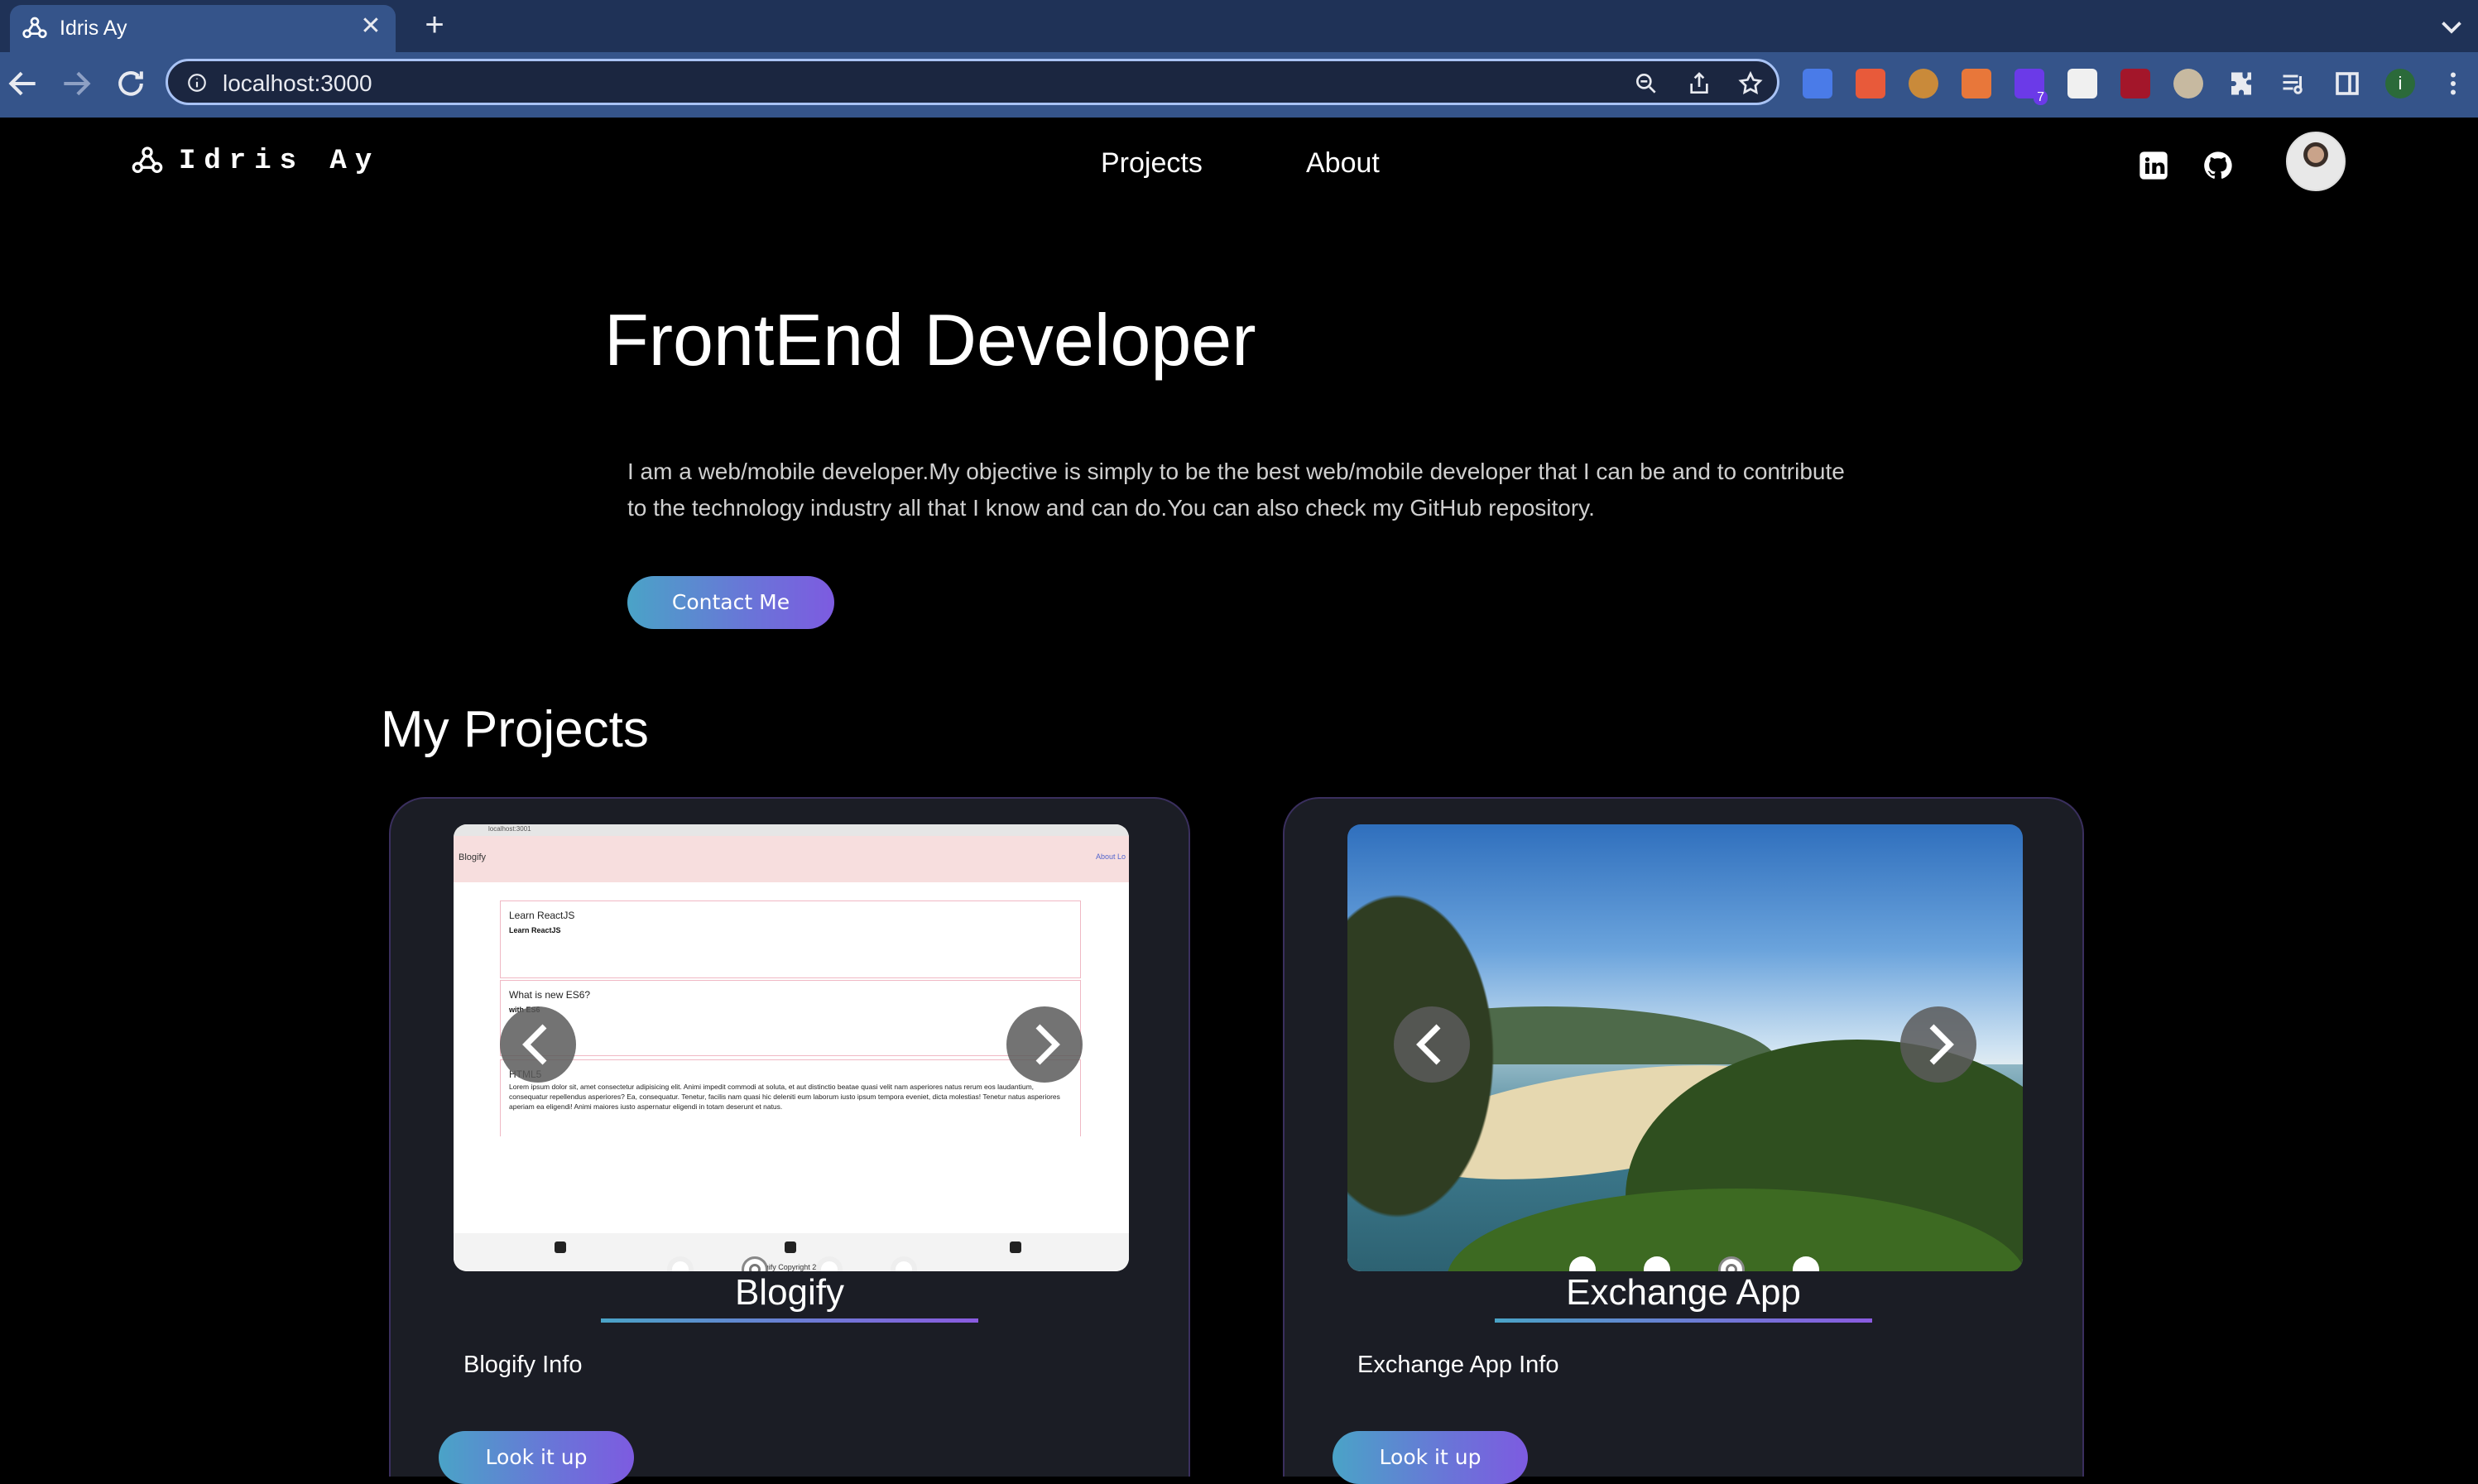  Describe the element at coordinates (23, 83) in the screenshot. I see `back-arrow-icon` at that location.